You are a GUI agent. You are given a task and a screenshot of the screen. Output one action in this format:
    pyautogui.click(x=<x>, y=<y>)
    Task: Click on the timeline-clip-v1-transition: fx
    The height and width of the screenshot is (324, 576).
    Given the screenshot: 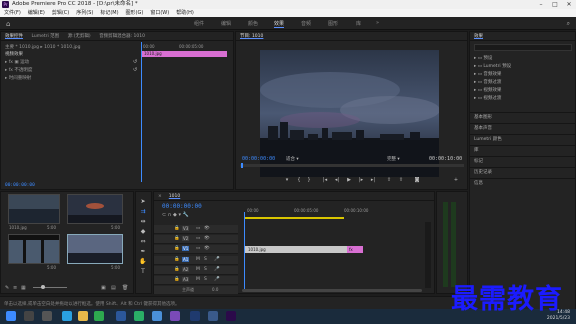 What is the action you would take?
    pyautogui.click(x=355, y=249)
    